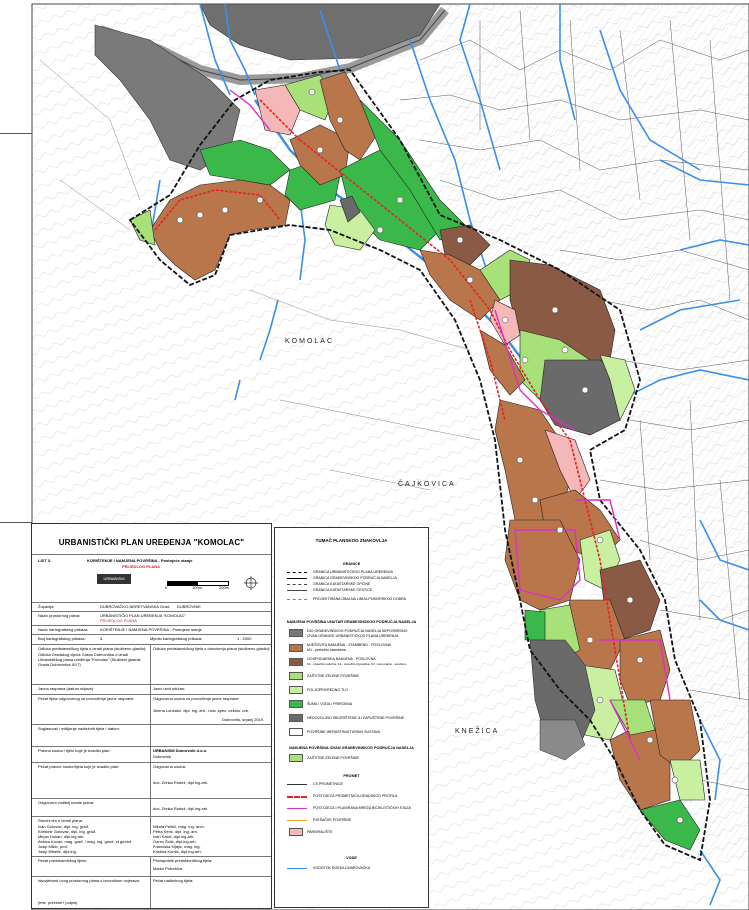 Image resolution: width=749 pixels, height=910 pixels. I want to click on tim-member: Josip Mihelić, dipl.ing., so click(57, 851).